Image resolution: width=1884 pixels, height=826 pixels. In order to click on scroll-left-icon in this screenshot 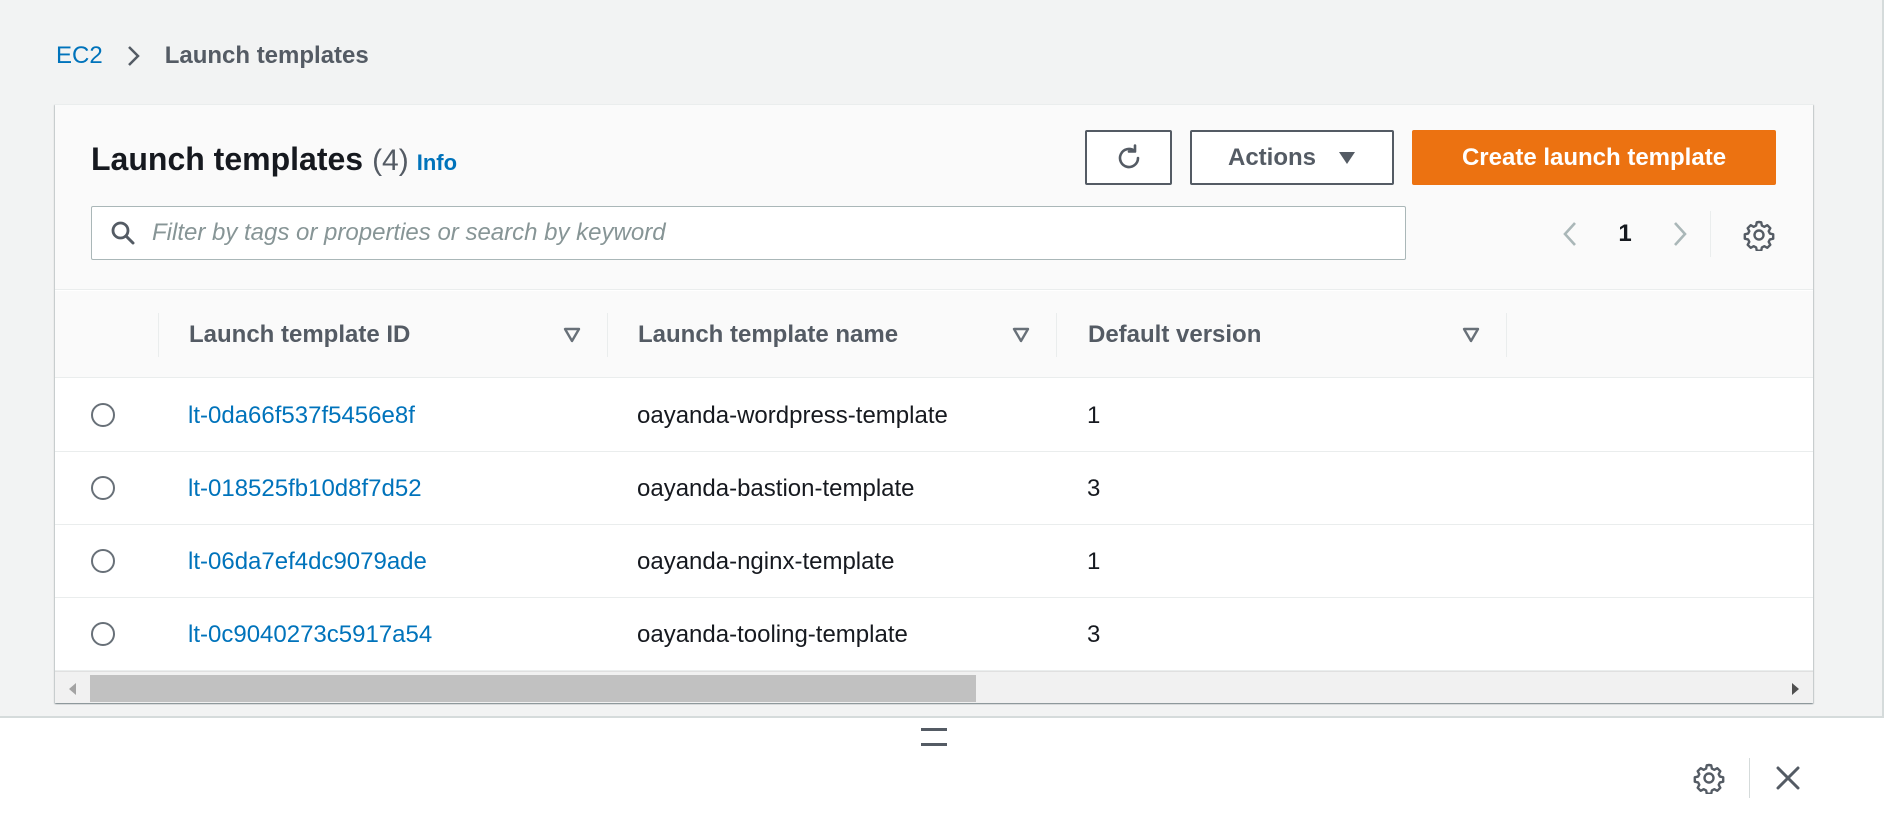, I will do `click(73, 689)`.